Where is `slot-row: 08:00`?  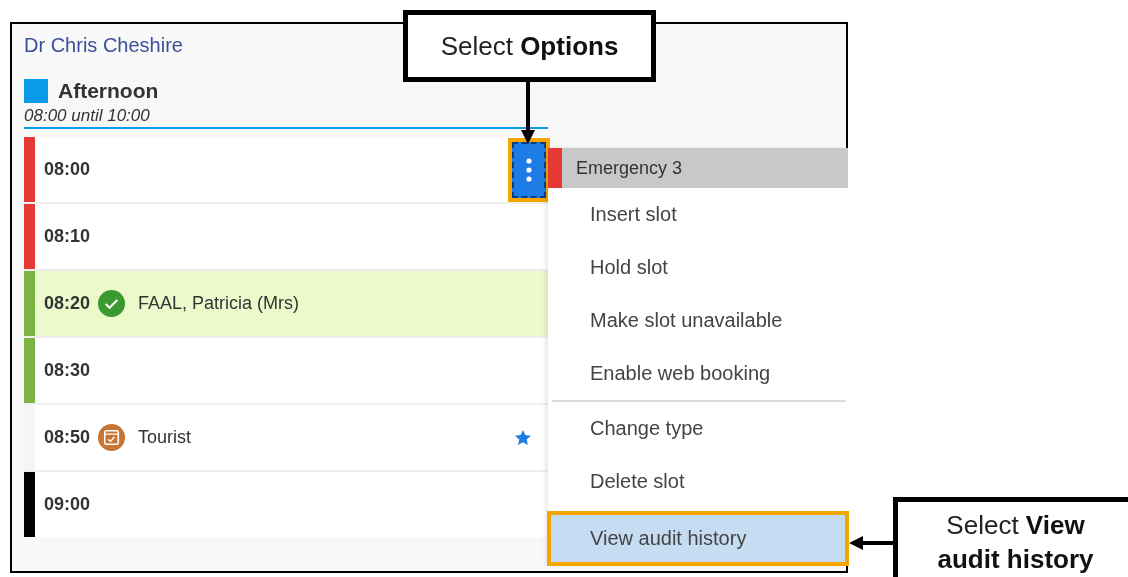
slot-row: 08:00 is located at coordinates (287, 169).